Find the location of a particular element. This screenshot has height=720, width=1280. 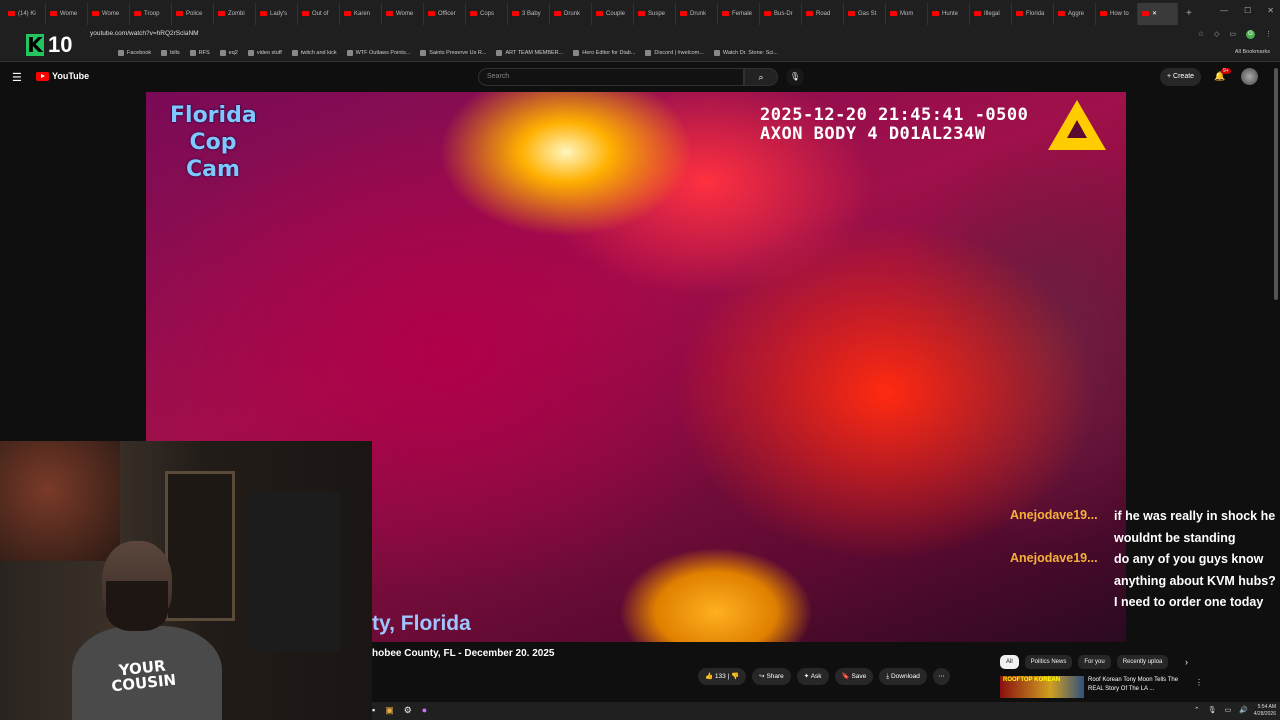

bookmark-item: Facebook is located at coordinates (134, 52).